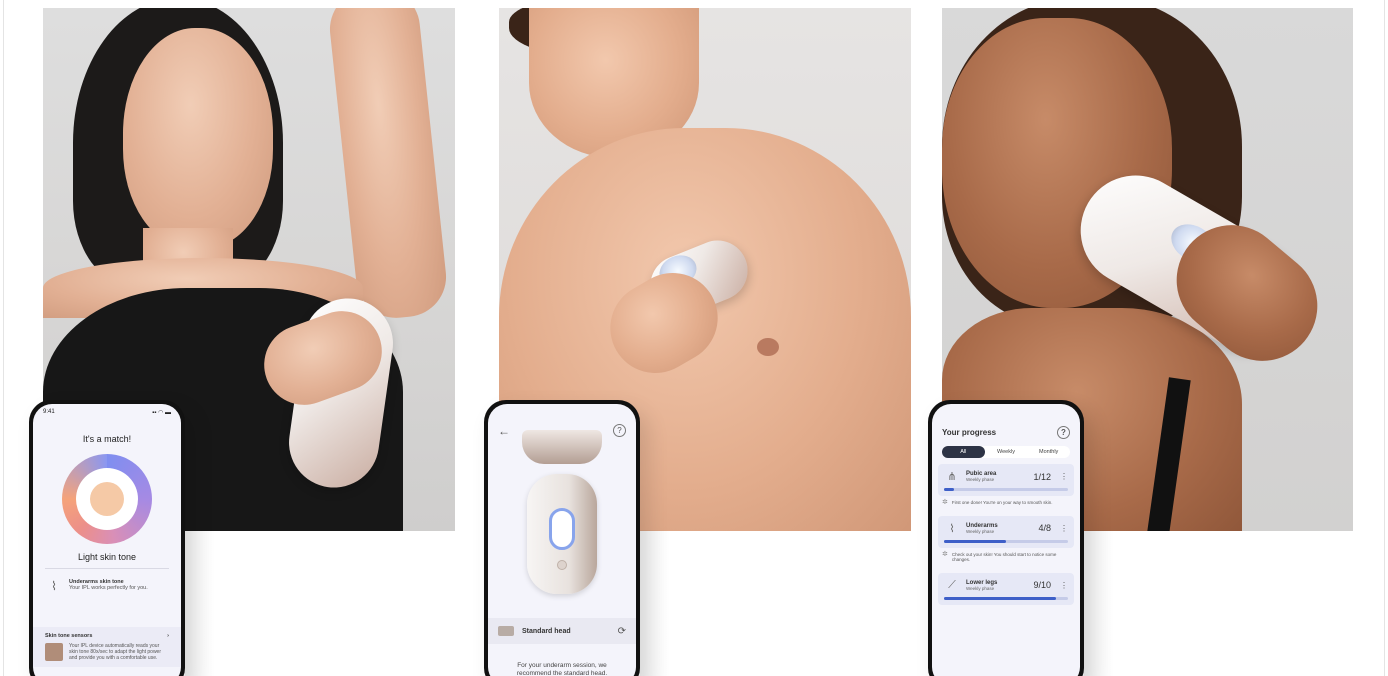 This screenshot has height=676, width=1388. I want to click on area-name: Underarms, so click(982, 525).